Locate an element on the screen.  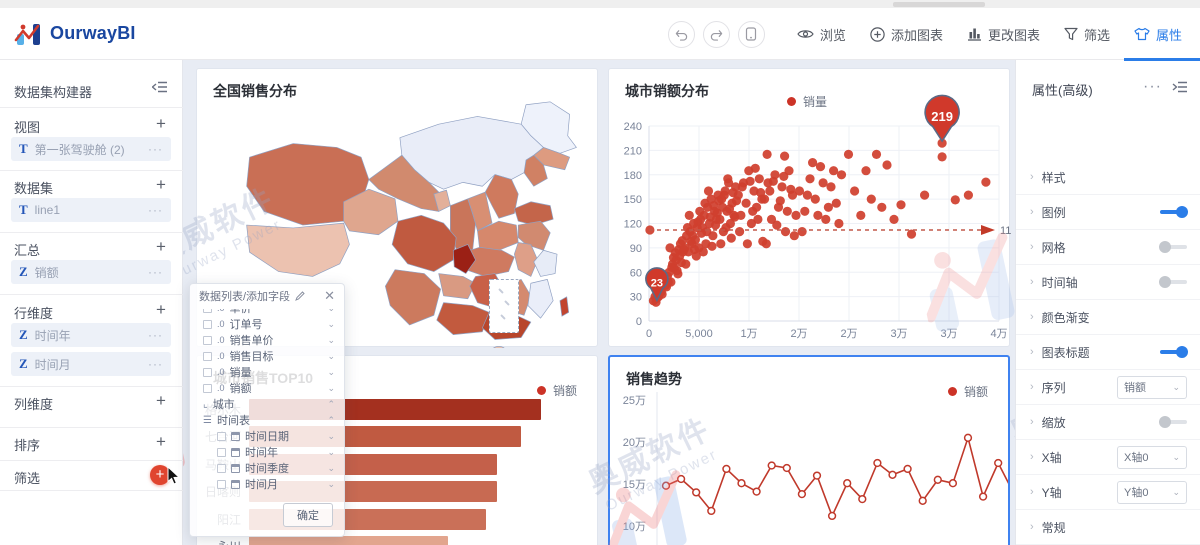
properties-button: 属性 is located at coordinates (1158, 34).